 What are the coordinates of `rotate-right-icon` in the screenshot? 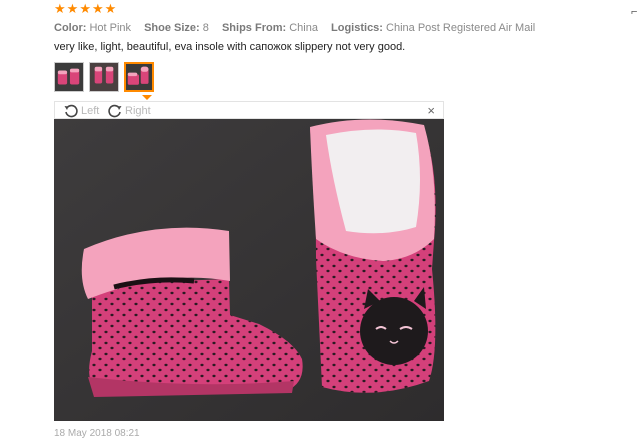 It's located at (115, 111).